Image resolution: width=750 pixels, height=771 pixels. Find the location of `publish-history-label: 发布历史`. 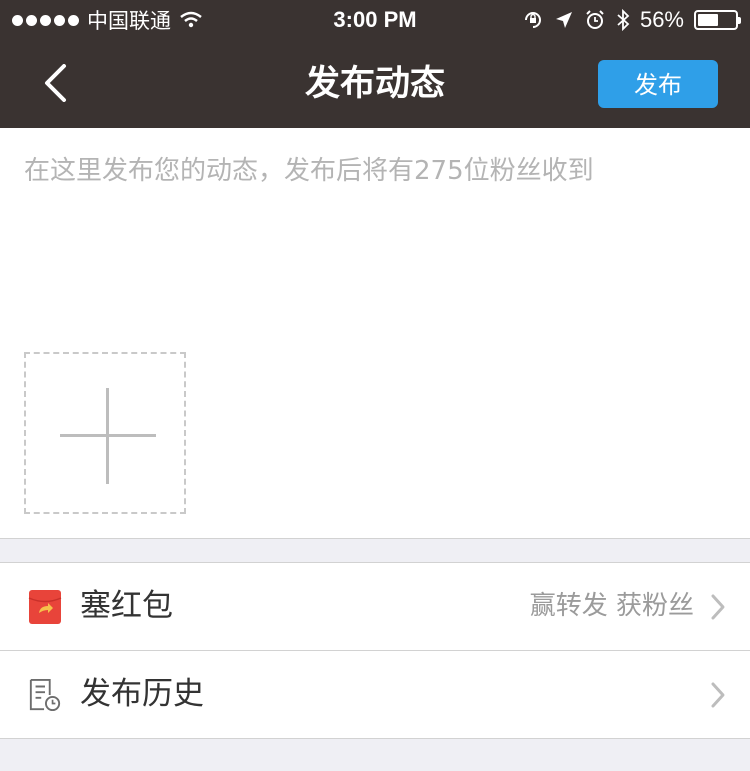

publish-history-label: 发布历史 is located at coordinates (142, 694).